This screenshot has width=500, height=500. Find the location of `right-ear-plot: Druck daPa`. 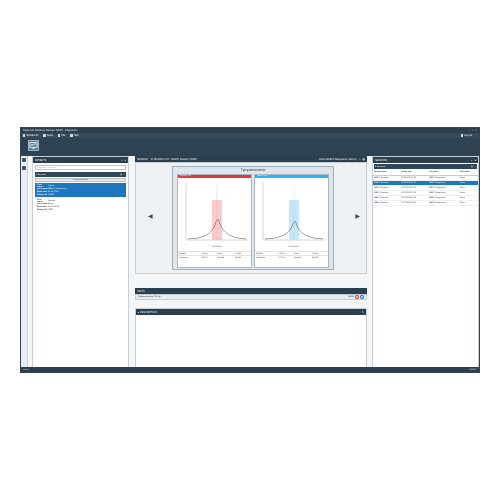

right-ear-plot: Druck daPa is located at coordinates (216, 215).